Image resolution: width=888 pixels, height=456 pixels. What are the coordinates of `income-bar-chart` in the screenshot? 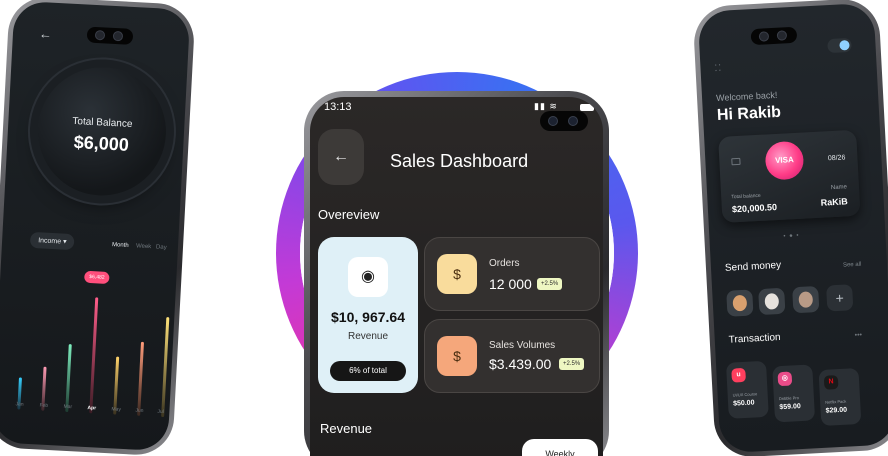 It's located at (94, 338).